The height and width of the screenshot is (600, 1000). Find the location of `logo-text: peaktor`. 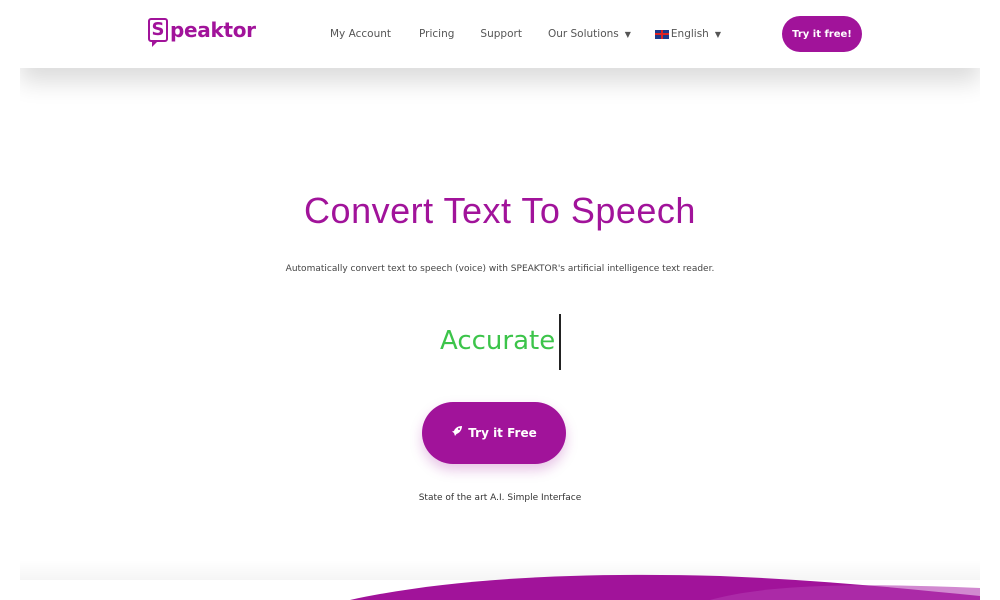

logo-text: peaktor is located at coordinates (213, 30).